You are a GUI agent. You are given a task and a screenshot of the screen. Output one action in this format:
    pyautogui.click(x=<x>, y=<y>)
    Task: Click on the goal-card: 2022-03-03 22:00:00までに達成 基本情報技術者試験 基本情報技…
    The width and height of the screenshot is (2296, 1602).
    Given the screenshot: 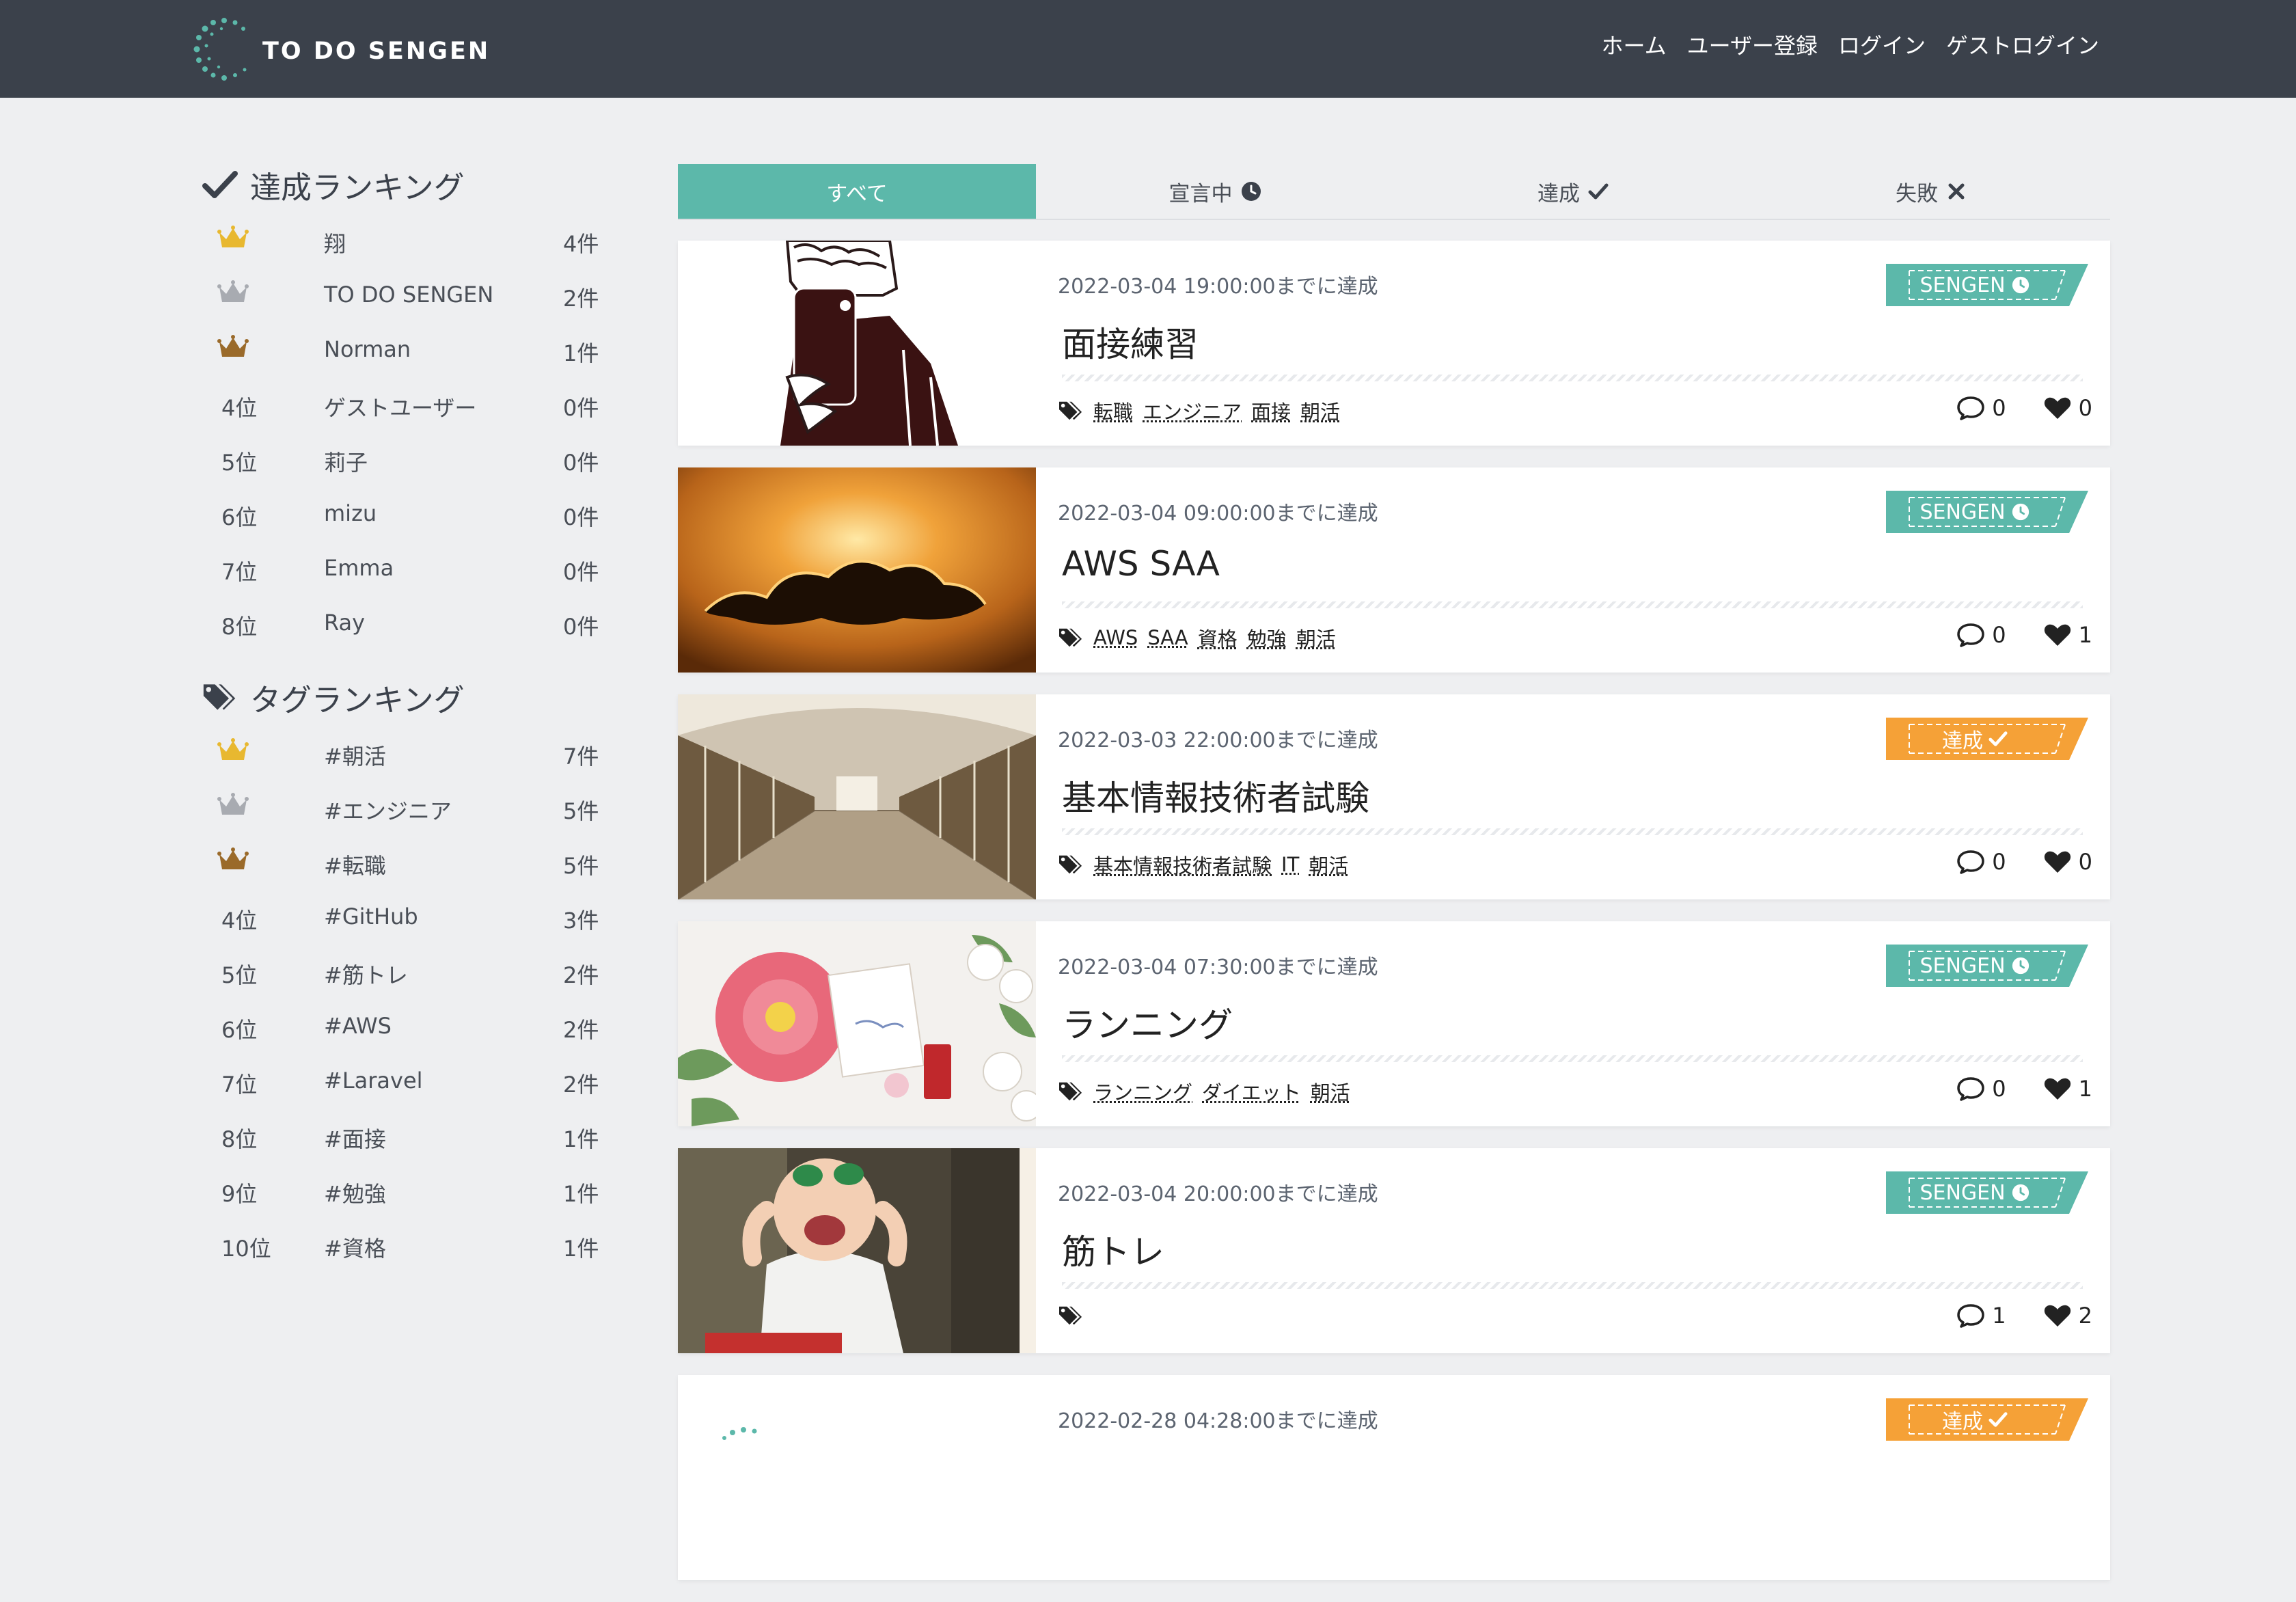 What is the action you would take?
    pyautogui.click(x=1394, y=796)
    